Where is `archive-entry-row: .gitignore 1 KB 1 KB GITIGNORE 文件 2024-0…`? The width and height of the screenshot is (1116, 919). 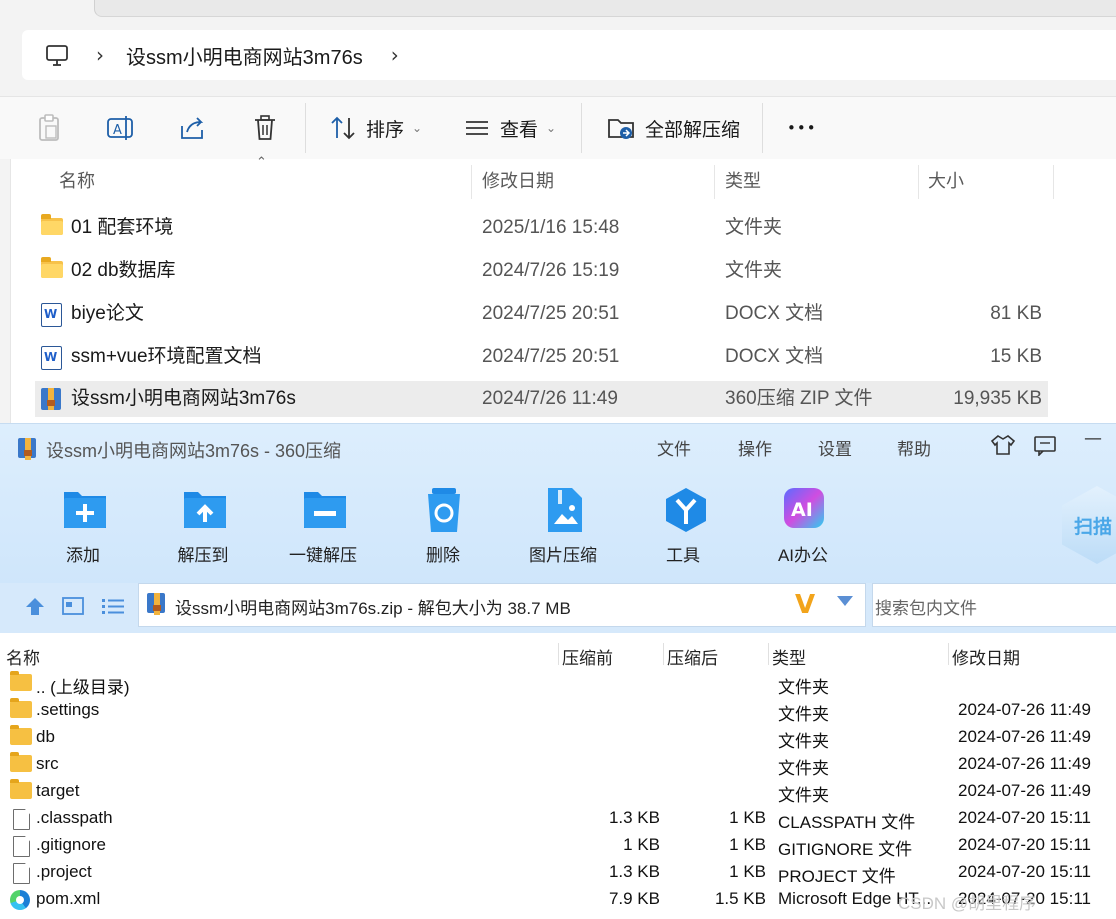
archive-entry-row: .gitignore 1 KB 1 KB GITIGNORE 文件 2024-0… is located at coordinates (558, 845).